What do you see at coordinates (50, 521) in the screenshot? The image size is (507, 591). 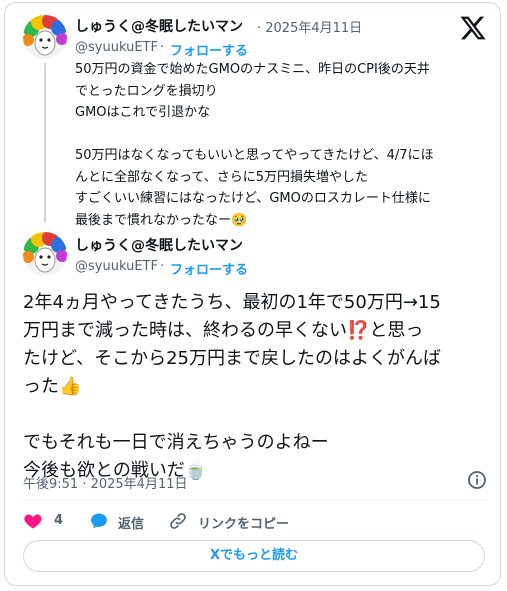 I see `like-button: 4` at bounding box center [50, 521].